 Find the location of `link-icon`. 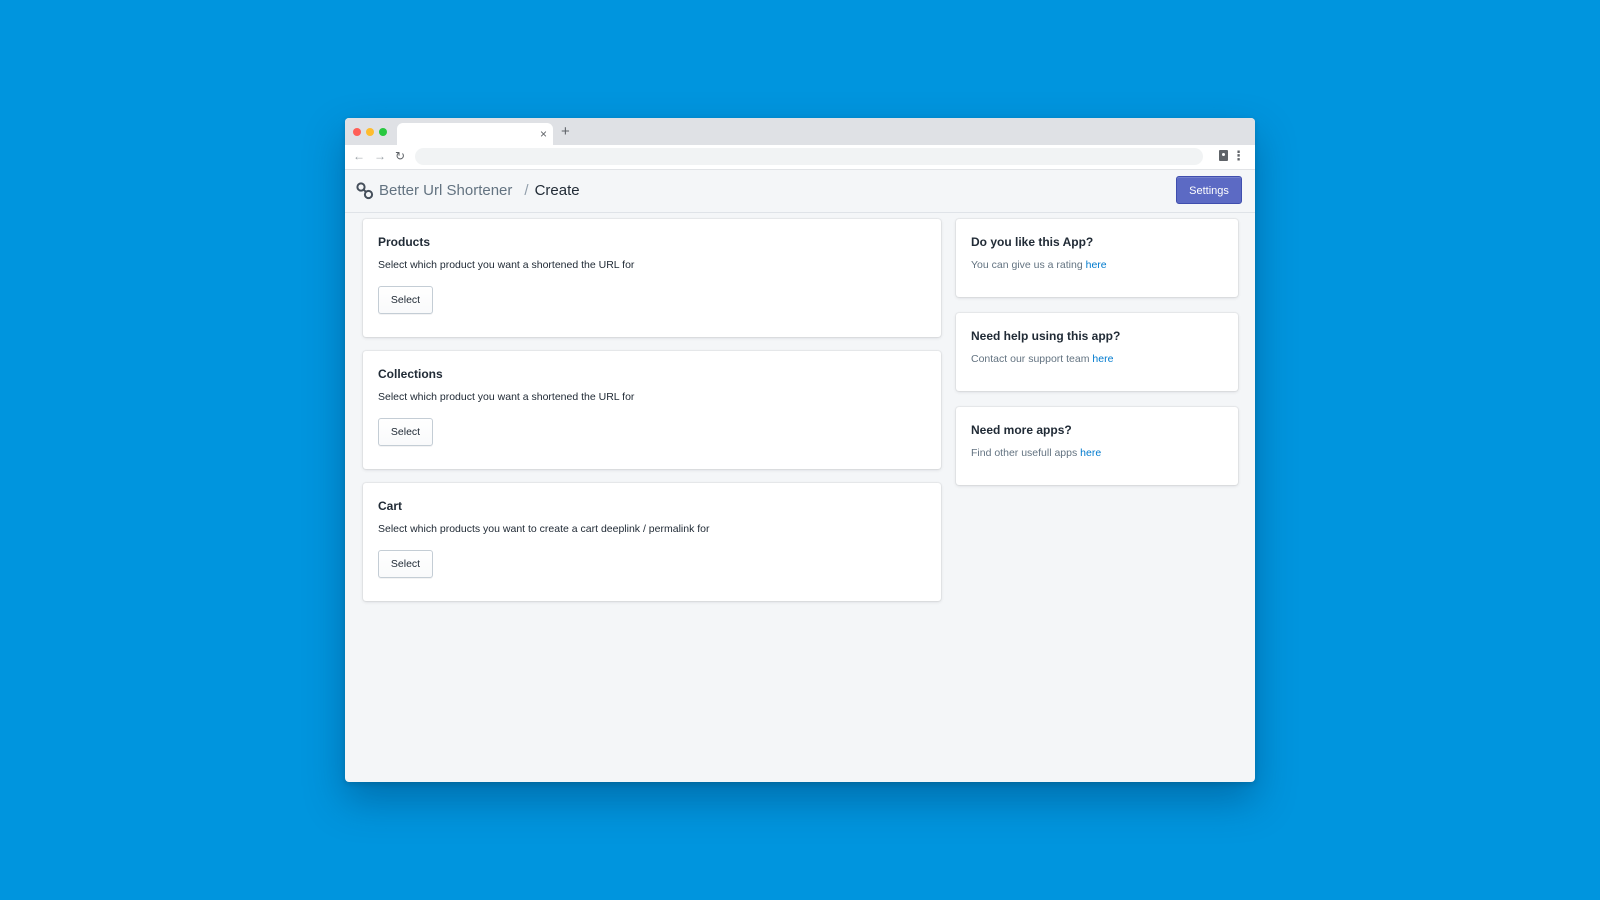

link-icon is located at coordinates (365, 191).